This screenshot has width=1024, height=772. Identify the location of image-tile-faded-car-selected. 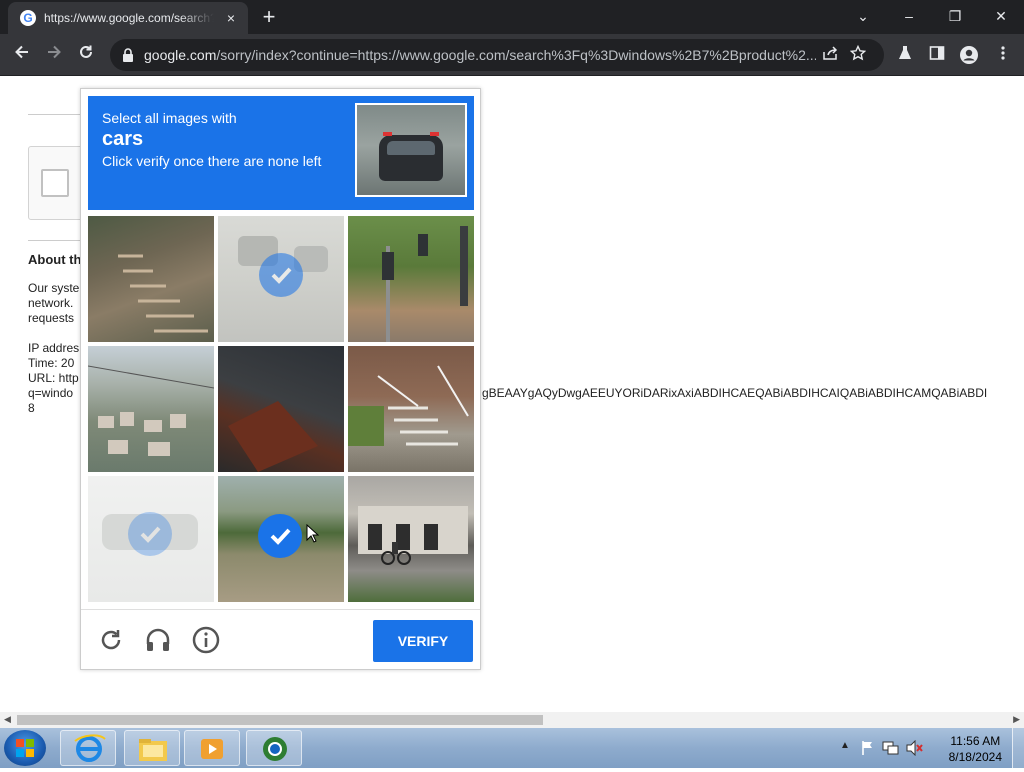
(151, 539).